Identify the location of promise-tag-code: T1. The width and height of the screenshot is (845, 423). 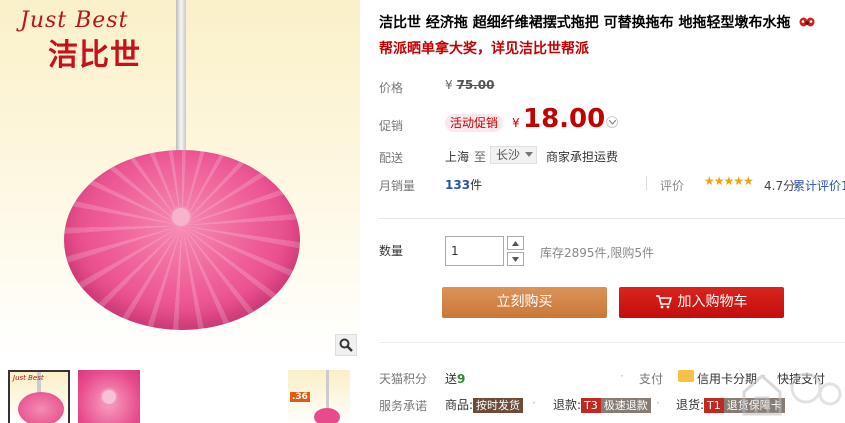
(714, 405).